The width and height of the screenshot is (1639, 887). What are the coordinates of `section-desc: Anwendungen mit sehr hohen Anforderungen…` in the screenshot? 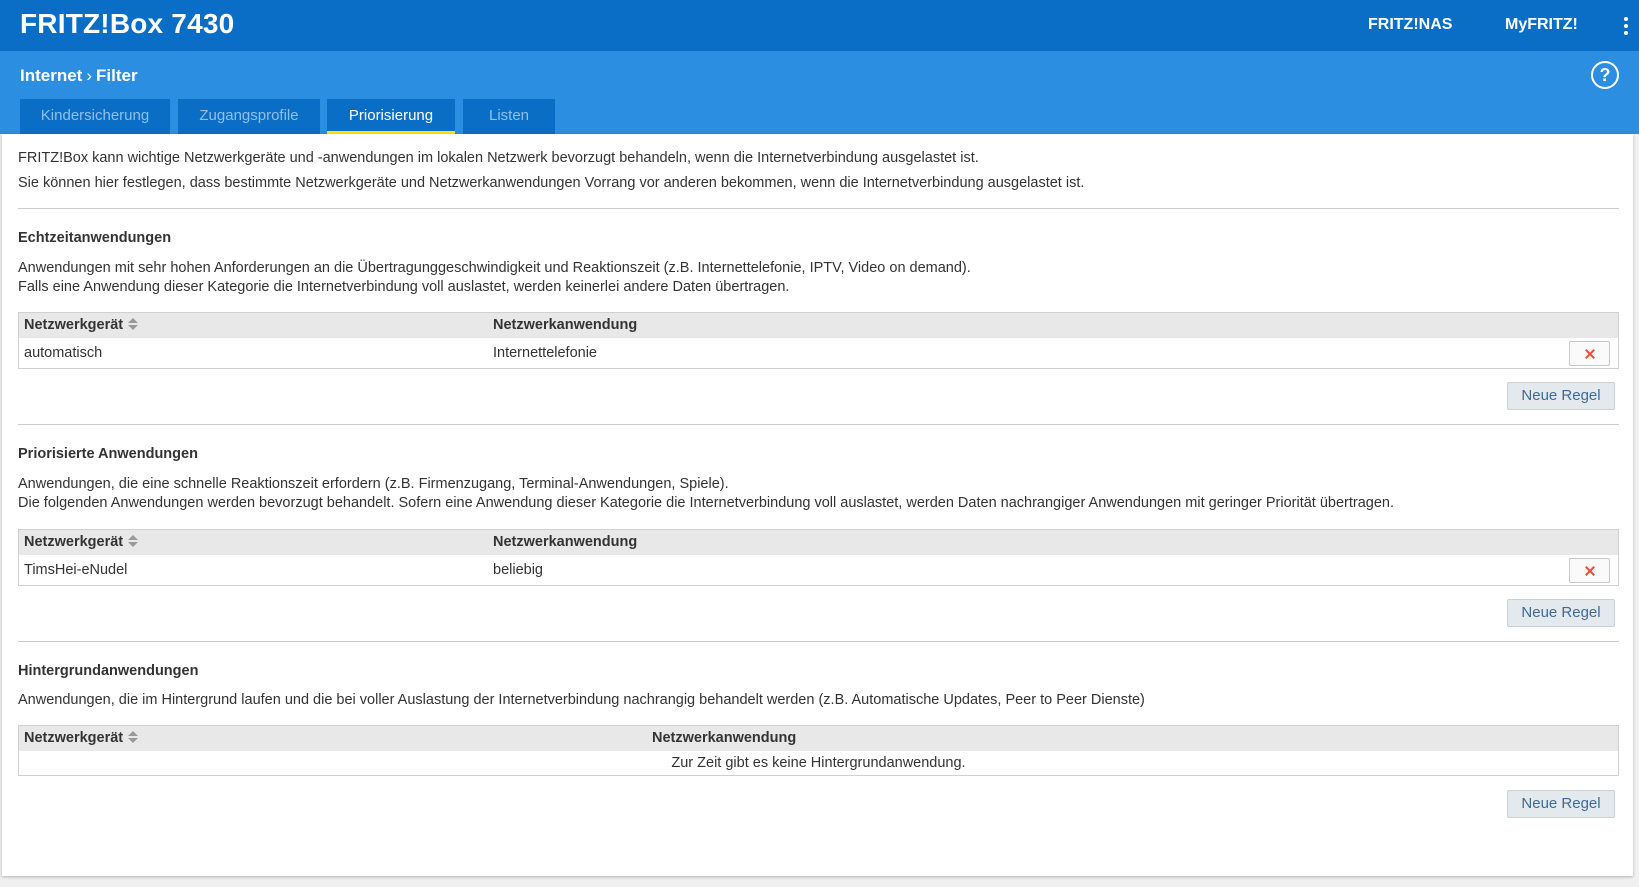 It's located at (494, 268).